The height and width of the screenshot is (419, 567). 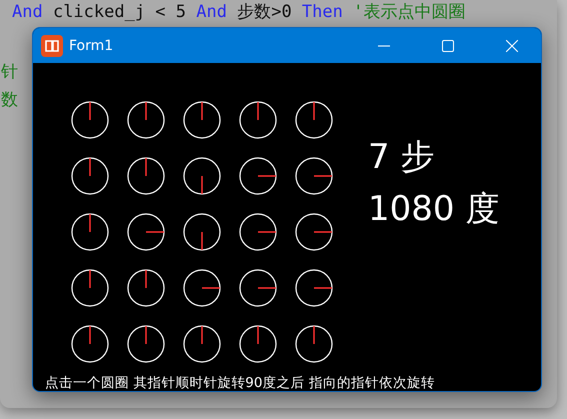 I want to click on app-icon, so click(x=52, y=45).